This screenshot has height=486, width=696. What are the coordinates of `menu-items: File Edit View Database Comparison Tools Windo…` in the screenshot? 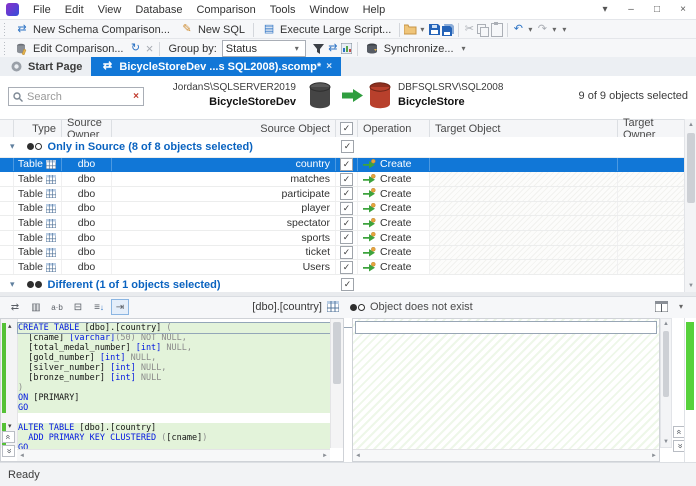 It's located at (209, 10).